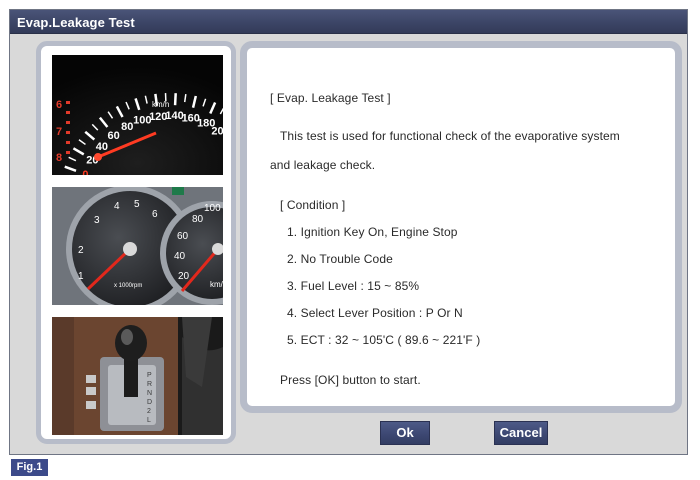 This screenshot has height=480, width=700. I want to click on gear-pos: N, so click(149, 393).